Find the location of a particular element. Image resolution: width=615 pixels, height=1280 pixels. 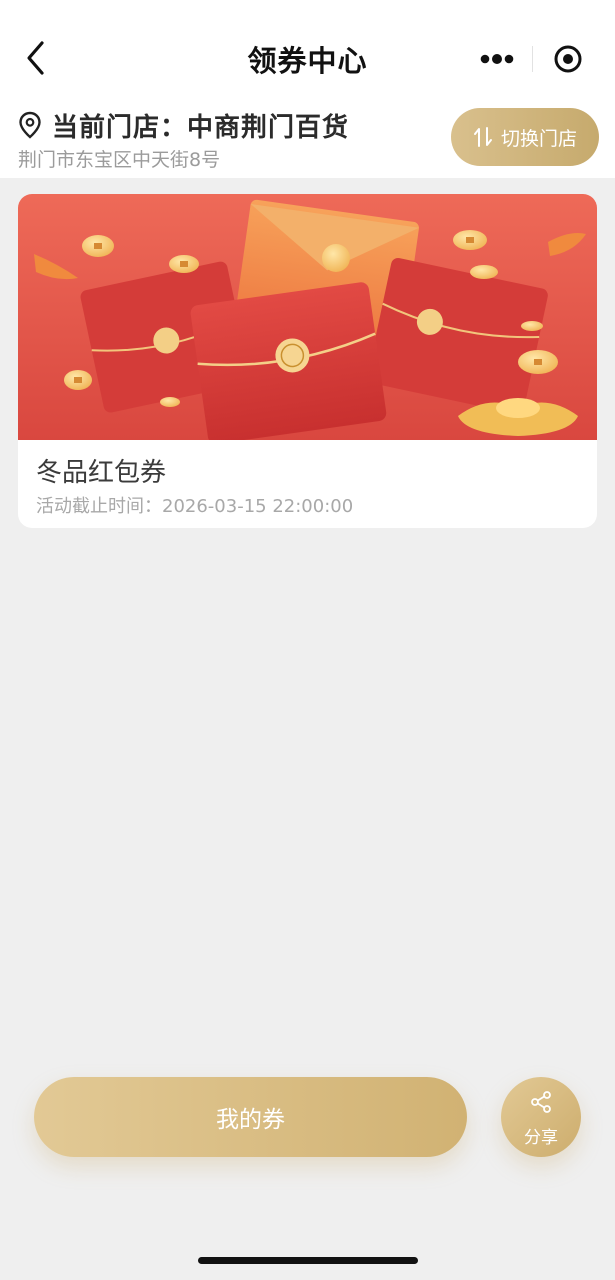

target-close-icon is located at coordinates (567, 59).